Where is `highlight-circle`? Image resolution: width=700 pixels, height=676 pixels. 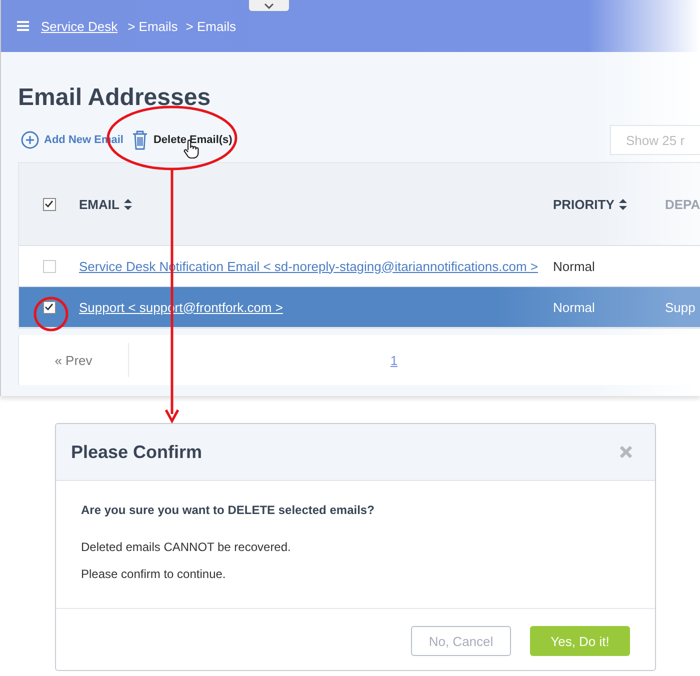
highlight-circle is located at coordinates (51, 314).